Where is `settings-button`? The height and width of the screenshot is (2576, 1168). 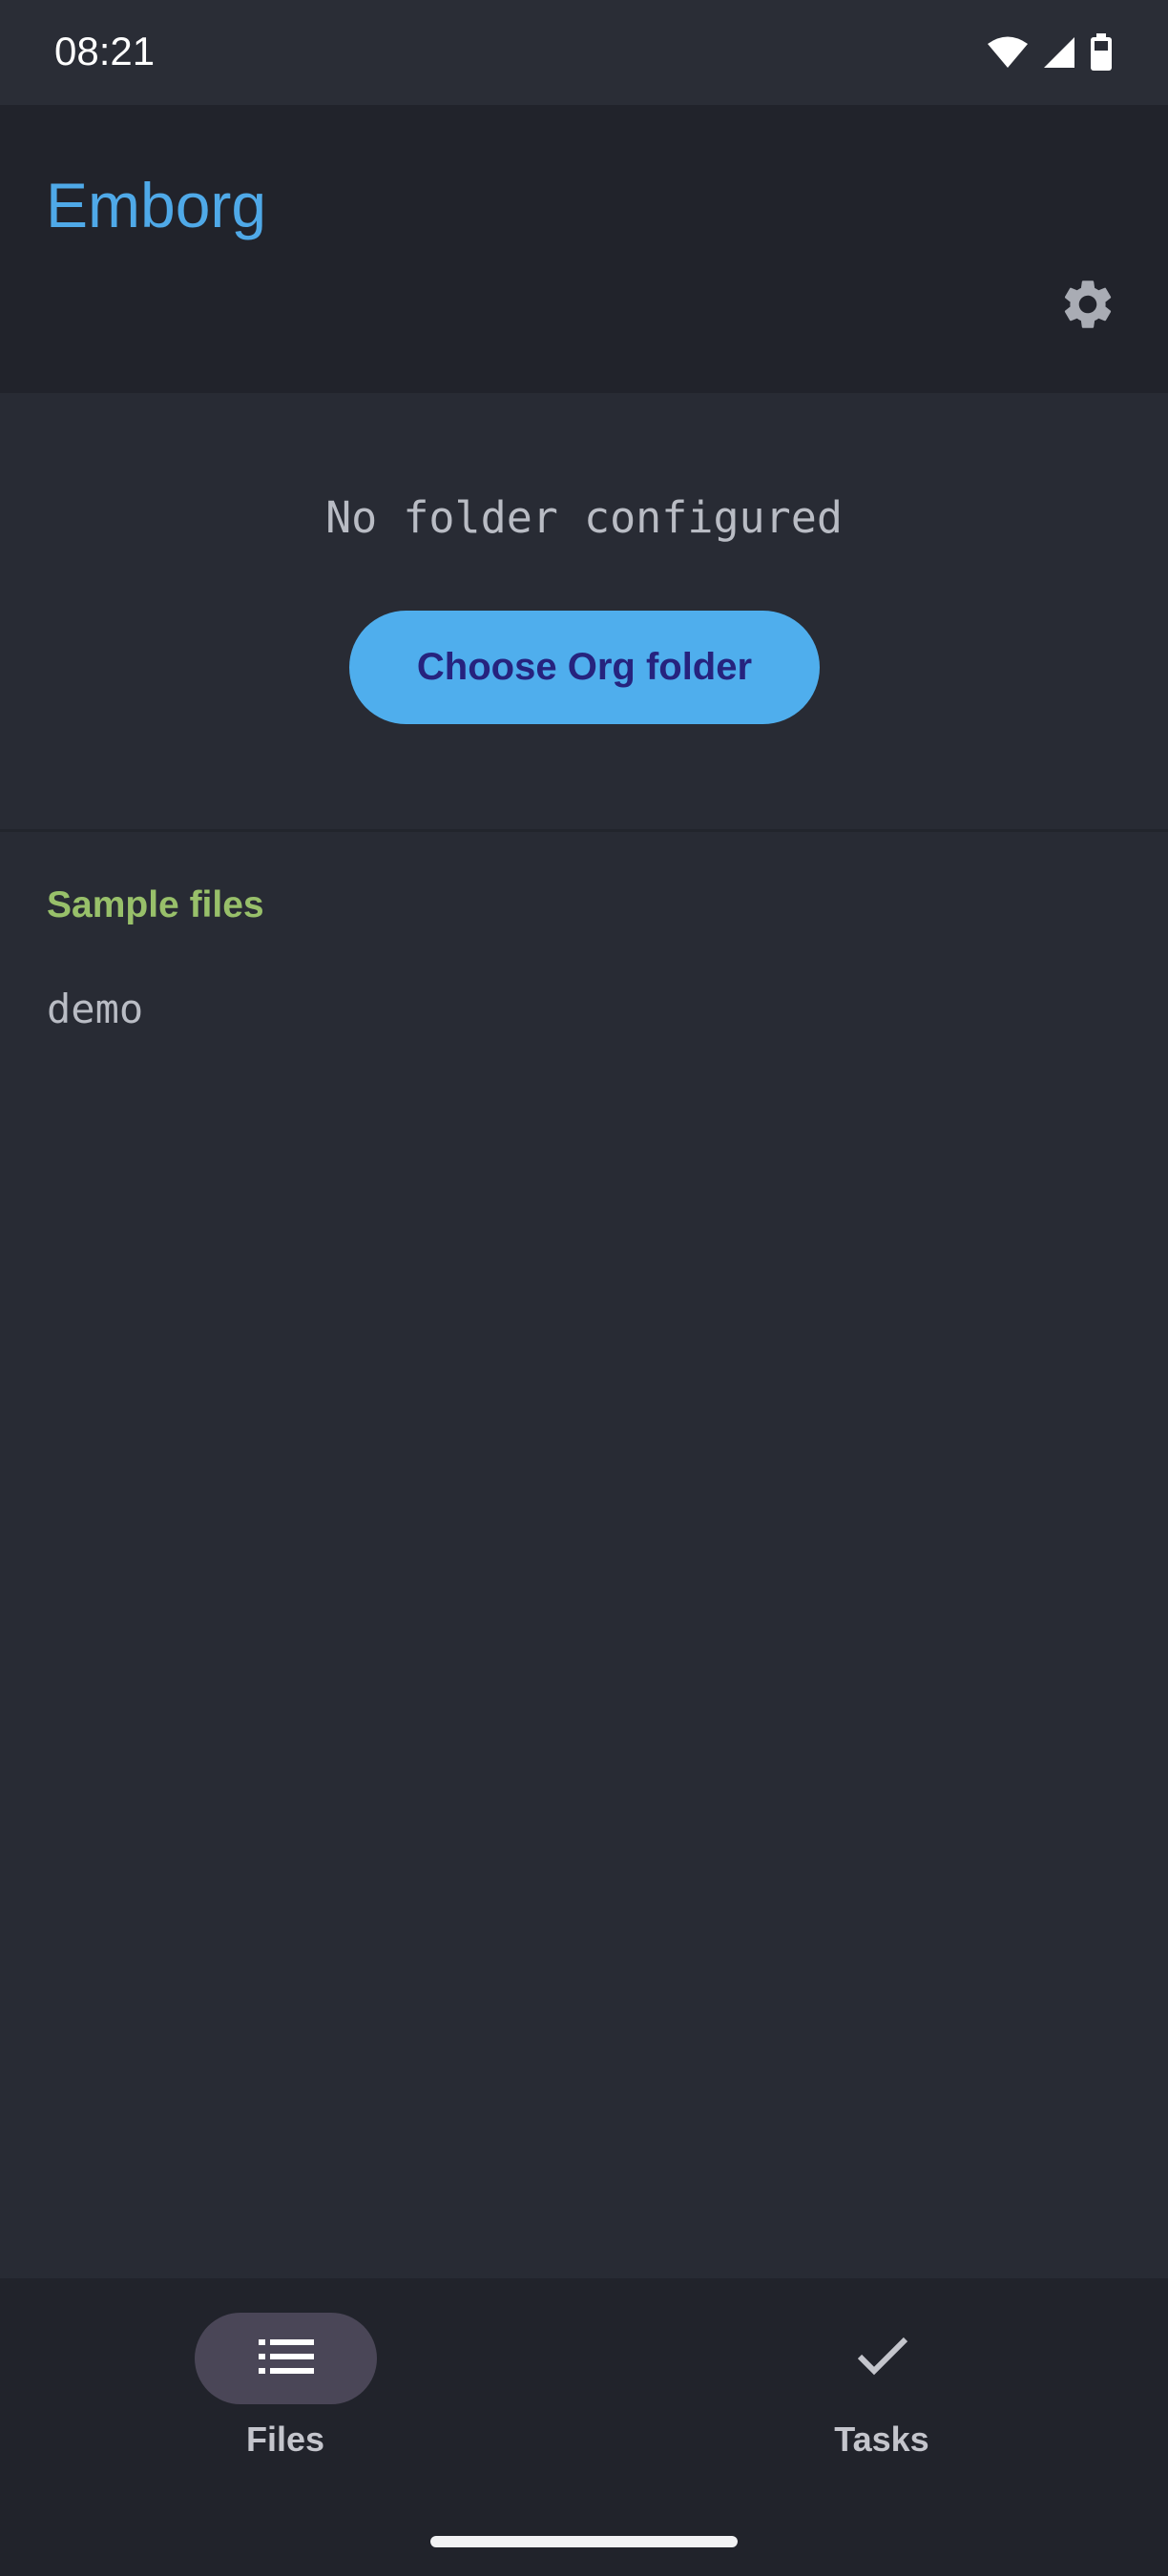
settings-button is located at coordinates (1088, 306).